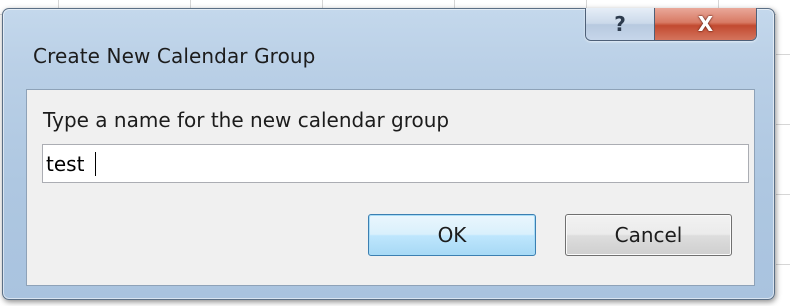 The height and width of the screenshot is (306, 790). Describe the element at coordinates (783, 160) in the screenshot. I see `background-grid-right` at that location.